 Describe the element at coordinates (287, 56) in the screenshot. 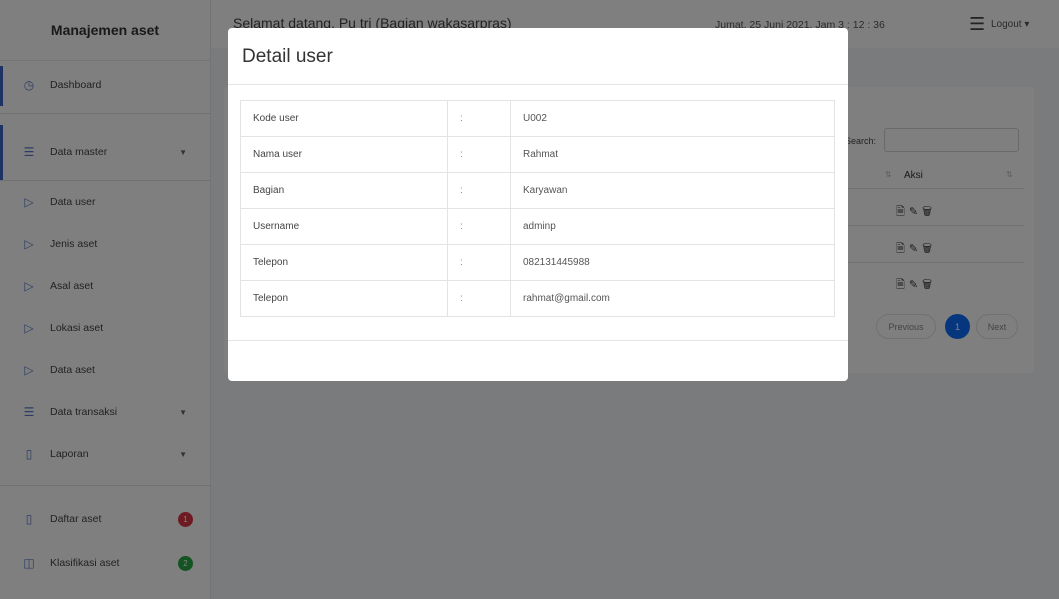

I see `modal-title: Detail user` at that location.